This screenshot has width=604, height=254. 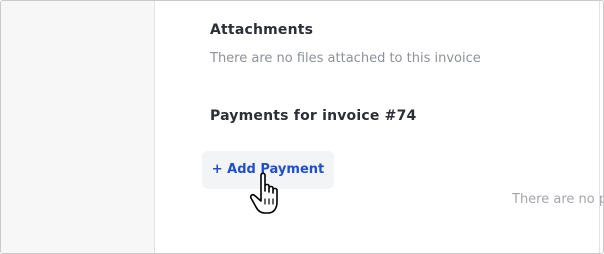 What do you see at coordinates (263, 193) in the screenshot?
I see `hand-pointer-icon` at bounding box center [263, 193].